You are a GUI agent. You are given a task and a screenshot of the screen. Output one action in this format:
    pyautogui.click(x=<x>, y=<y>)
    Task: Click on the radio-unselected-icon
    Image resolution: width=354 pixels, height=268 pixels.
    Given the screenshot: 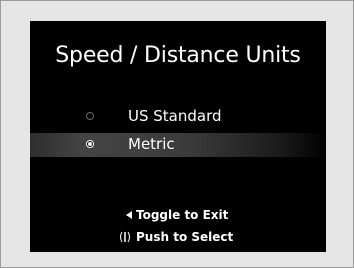 What is the action you would take?
    pyautogui.click(x=90, y=116)
    